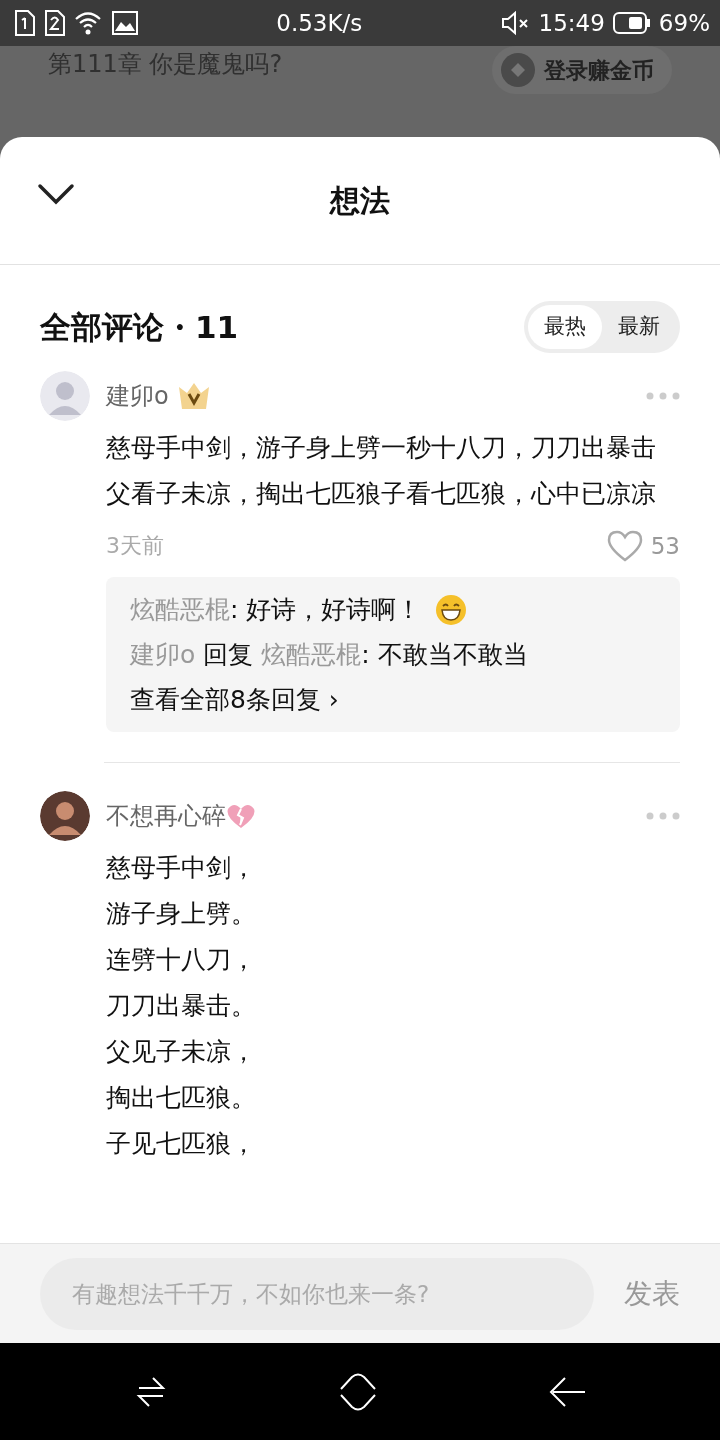  Describe the element at coordinates (181, 1006) in the screenshot. I see `comment-text: 刀刀出暴击。` at that location.